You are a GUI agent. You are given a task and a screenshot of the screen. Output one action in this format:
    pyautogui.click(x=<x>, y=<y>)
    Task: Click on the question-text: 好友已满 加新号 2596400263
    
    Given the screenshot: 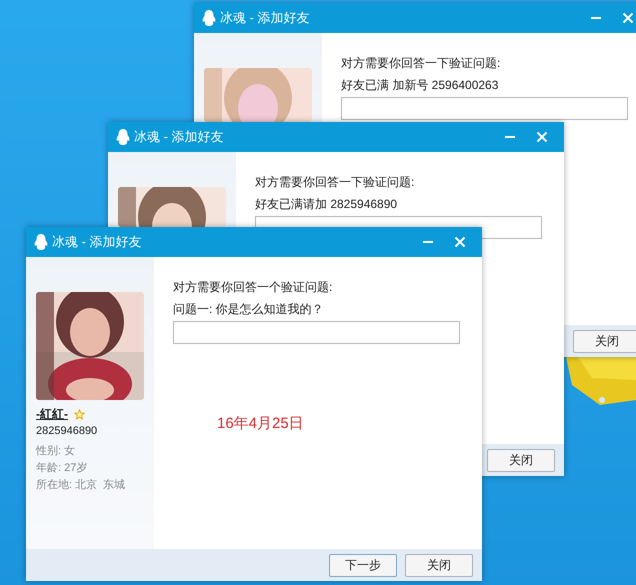 What is the action you would take?
    pyautogui.click(x=420, y=85)
    